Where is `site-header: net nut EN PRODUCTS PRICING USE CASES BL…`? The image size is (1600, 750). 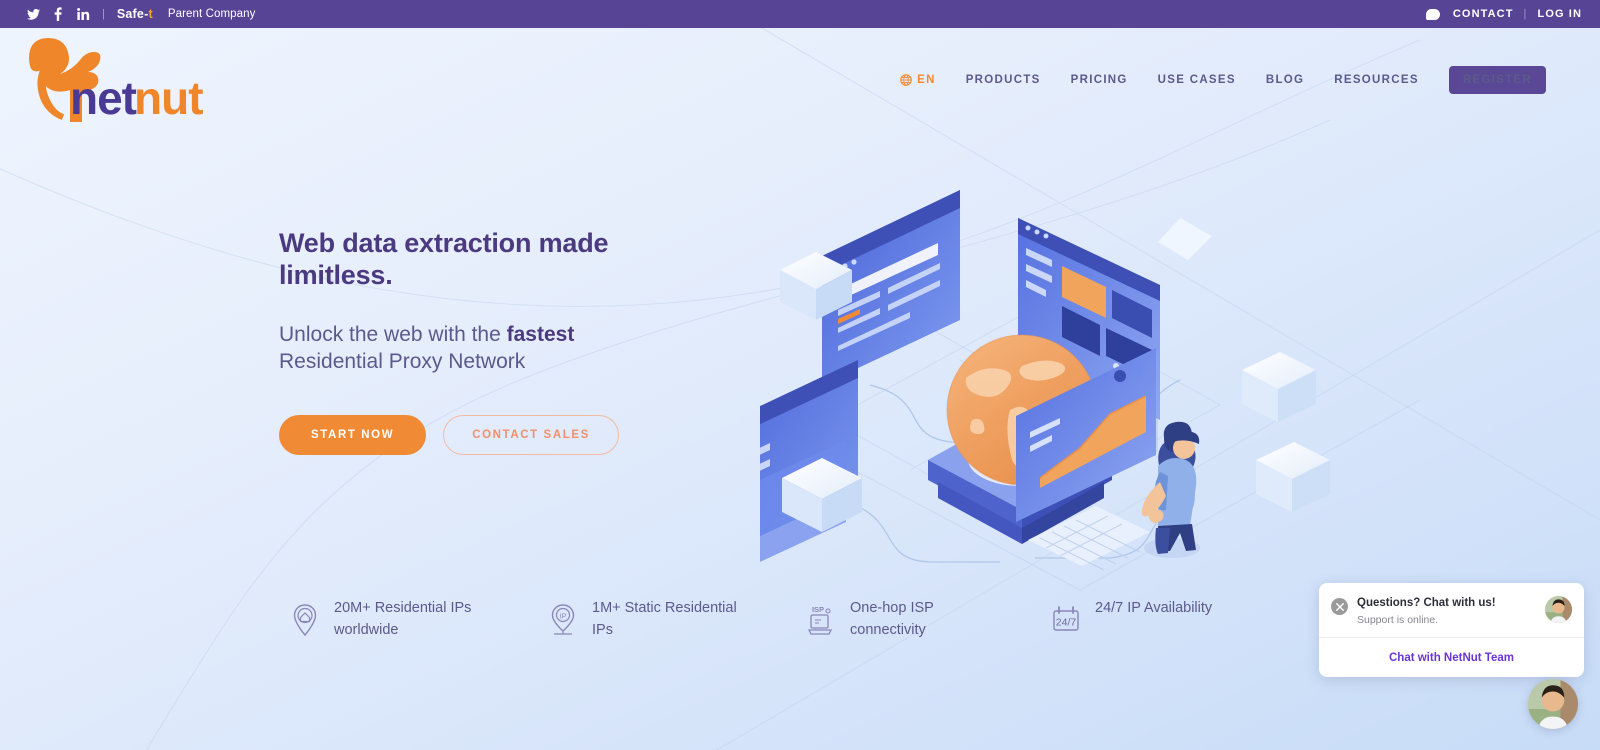
site-header: net nut EN PRODUCTS PRICING USE CASES BL… is located at coordinates (800, 76).